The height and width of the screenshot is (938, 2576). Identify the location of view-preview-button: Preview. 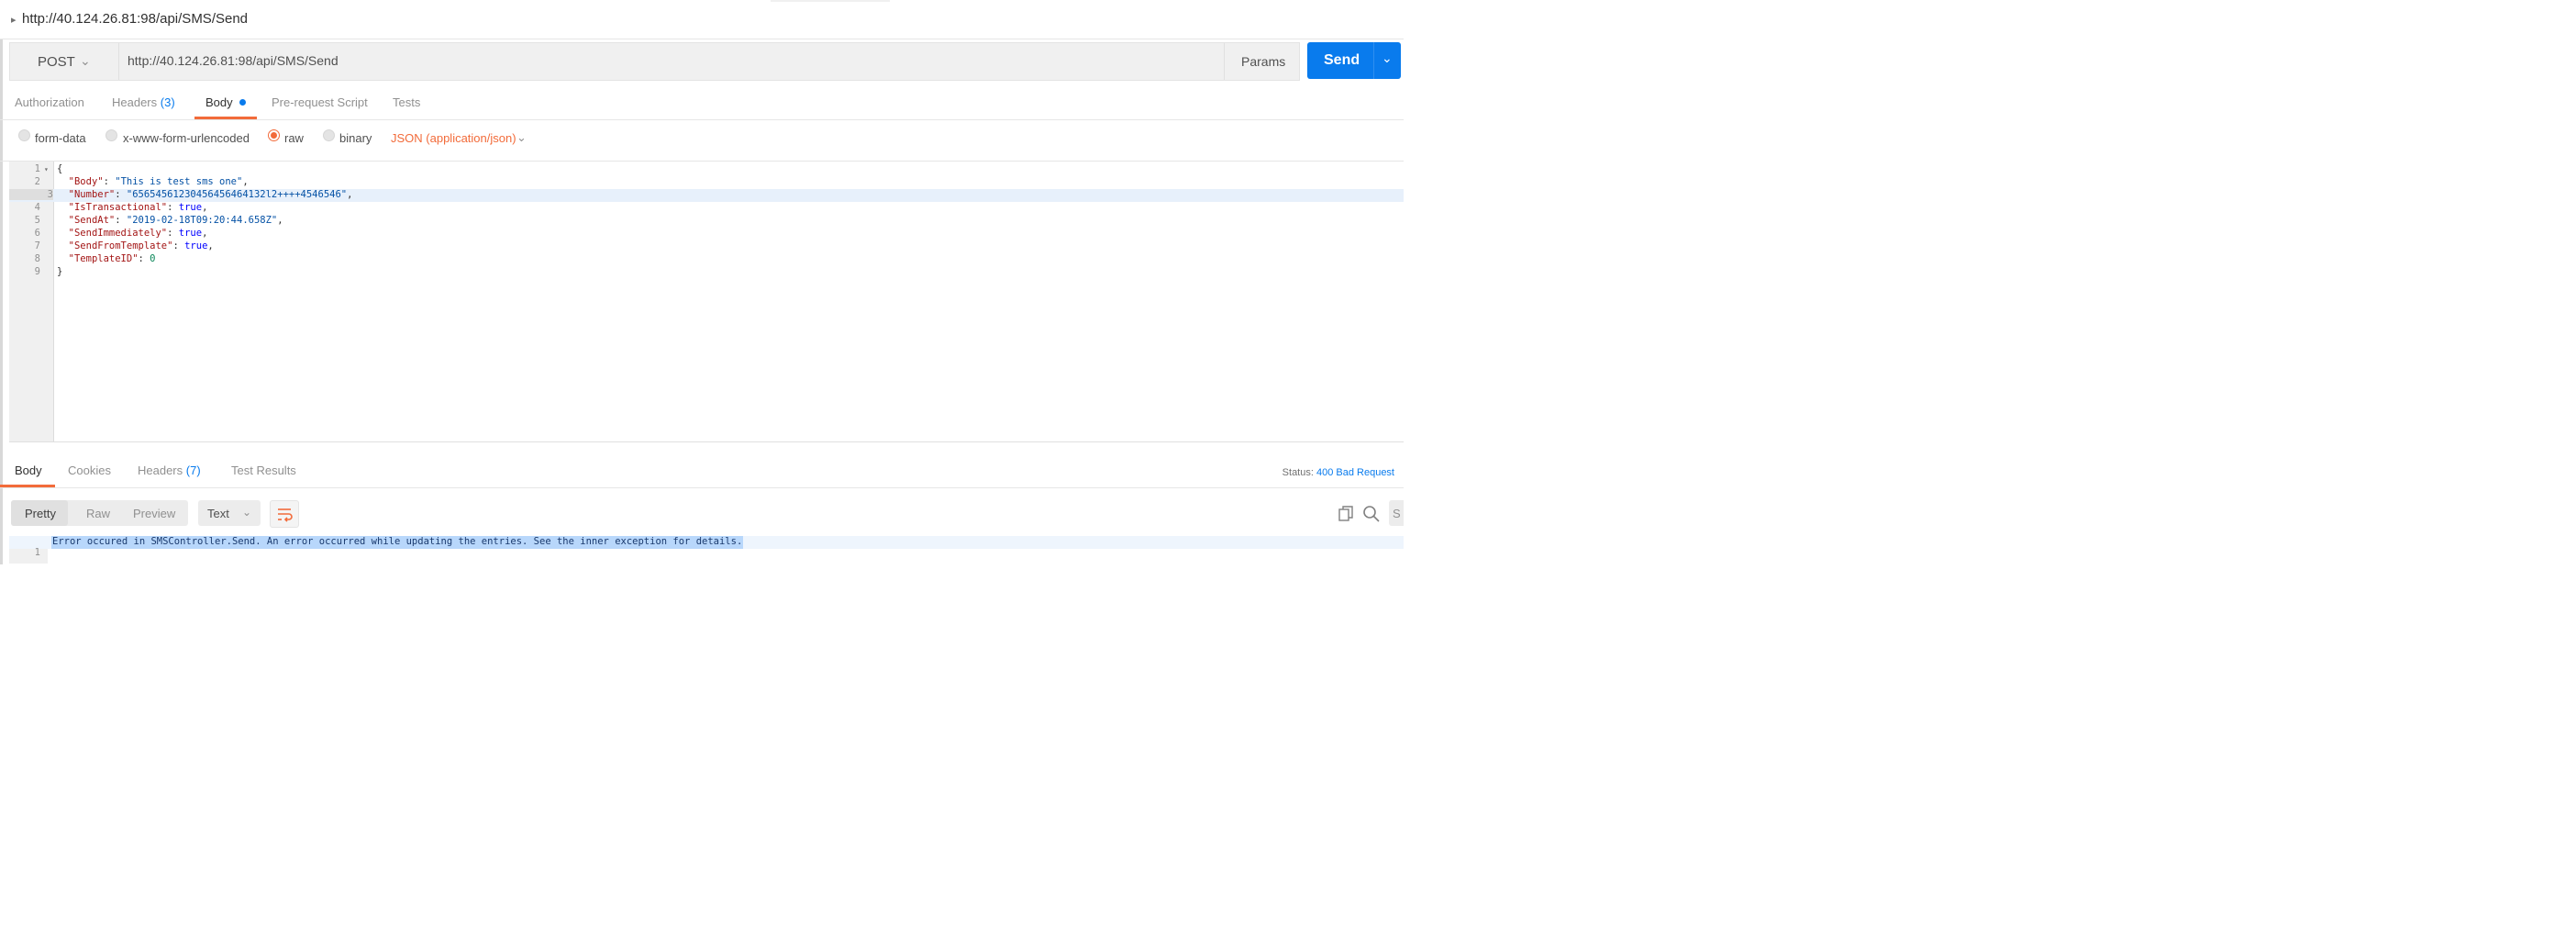
(154, 513).